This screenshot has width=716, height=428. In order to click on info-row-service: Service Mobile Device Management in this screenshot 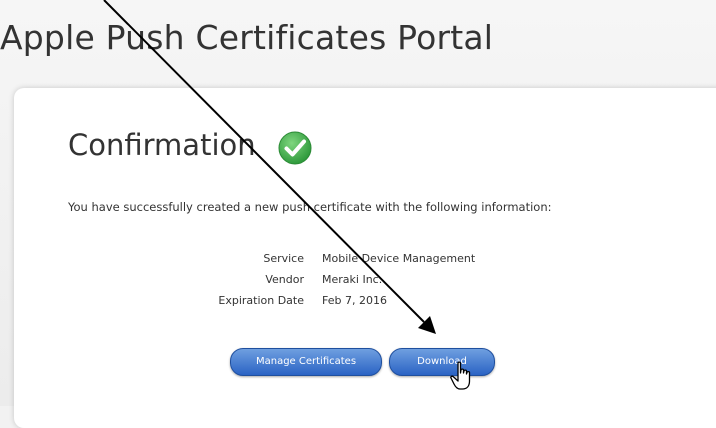, I will do `click(358, 262)`.